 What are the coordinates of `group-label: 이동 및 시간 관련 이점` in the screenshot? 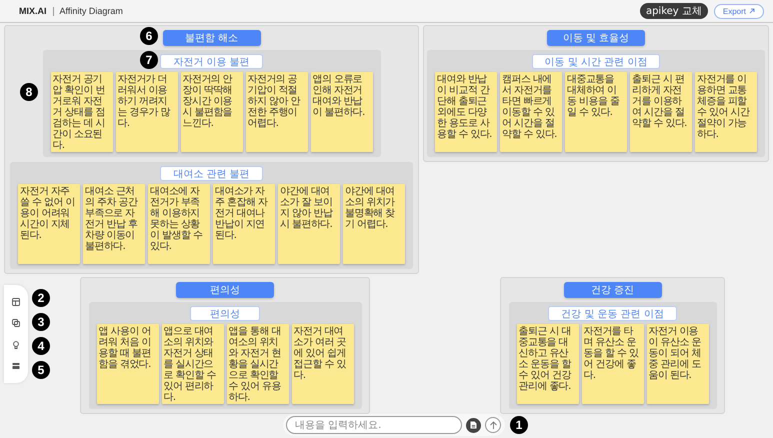 It's located at (596, 61).